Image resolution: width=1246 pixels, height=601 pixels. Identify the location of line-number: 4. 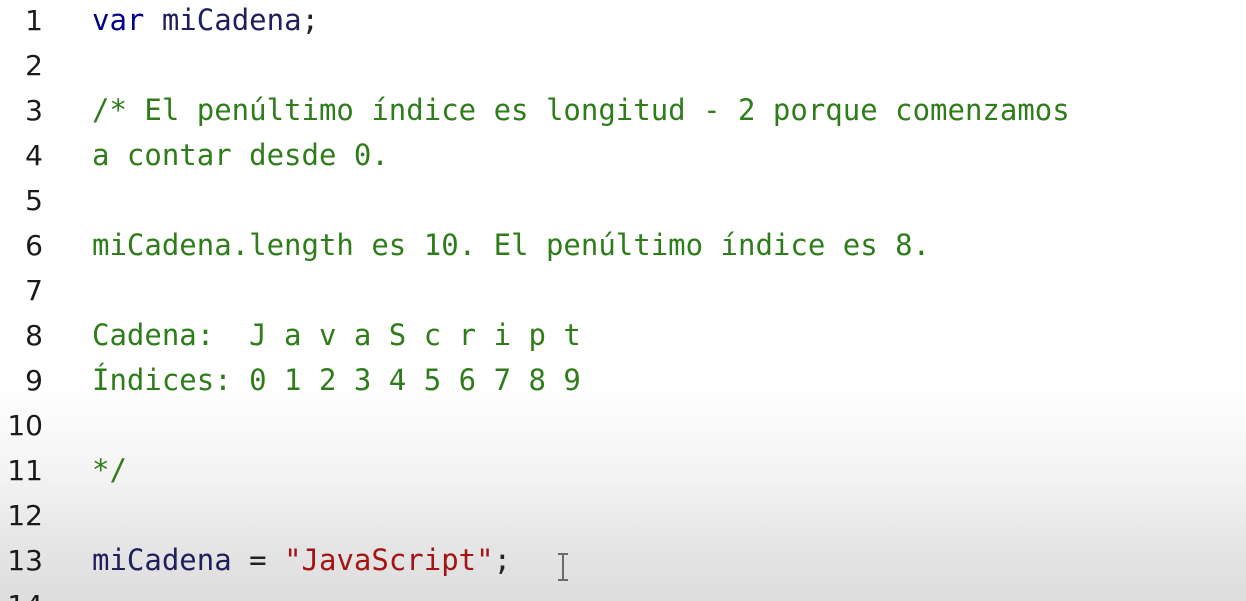
(34, 155).